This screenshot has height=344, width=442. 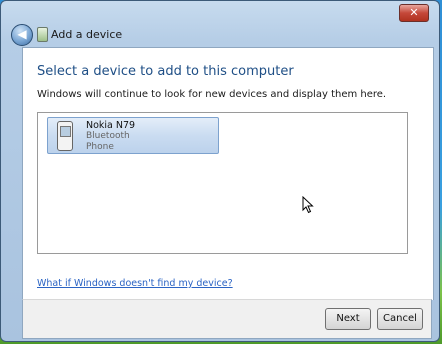 I want to click on device-category: Phone, so click(x=100, y=147).